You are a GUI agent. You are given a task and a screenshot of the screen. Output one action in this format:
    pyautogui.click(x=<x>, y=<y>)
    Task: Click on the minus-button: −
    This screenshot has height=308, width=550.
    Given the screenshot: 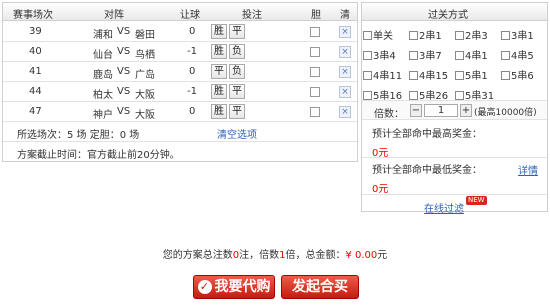 What is the action you would take?
    pyautogui.click(x=416, y=110)
    